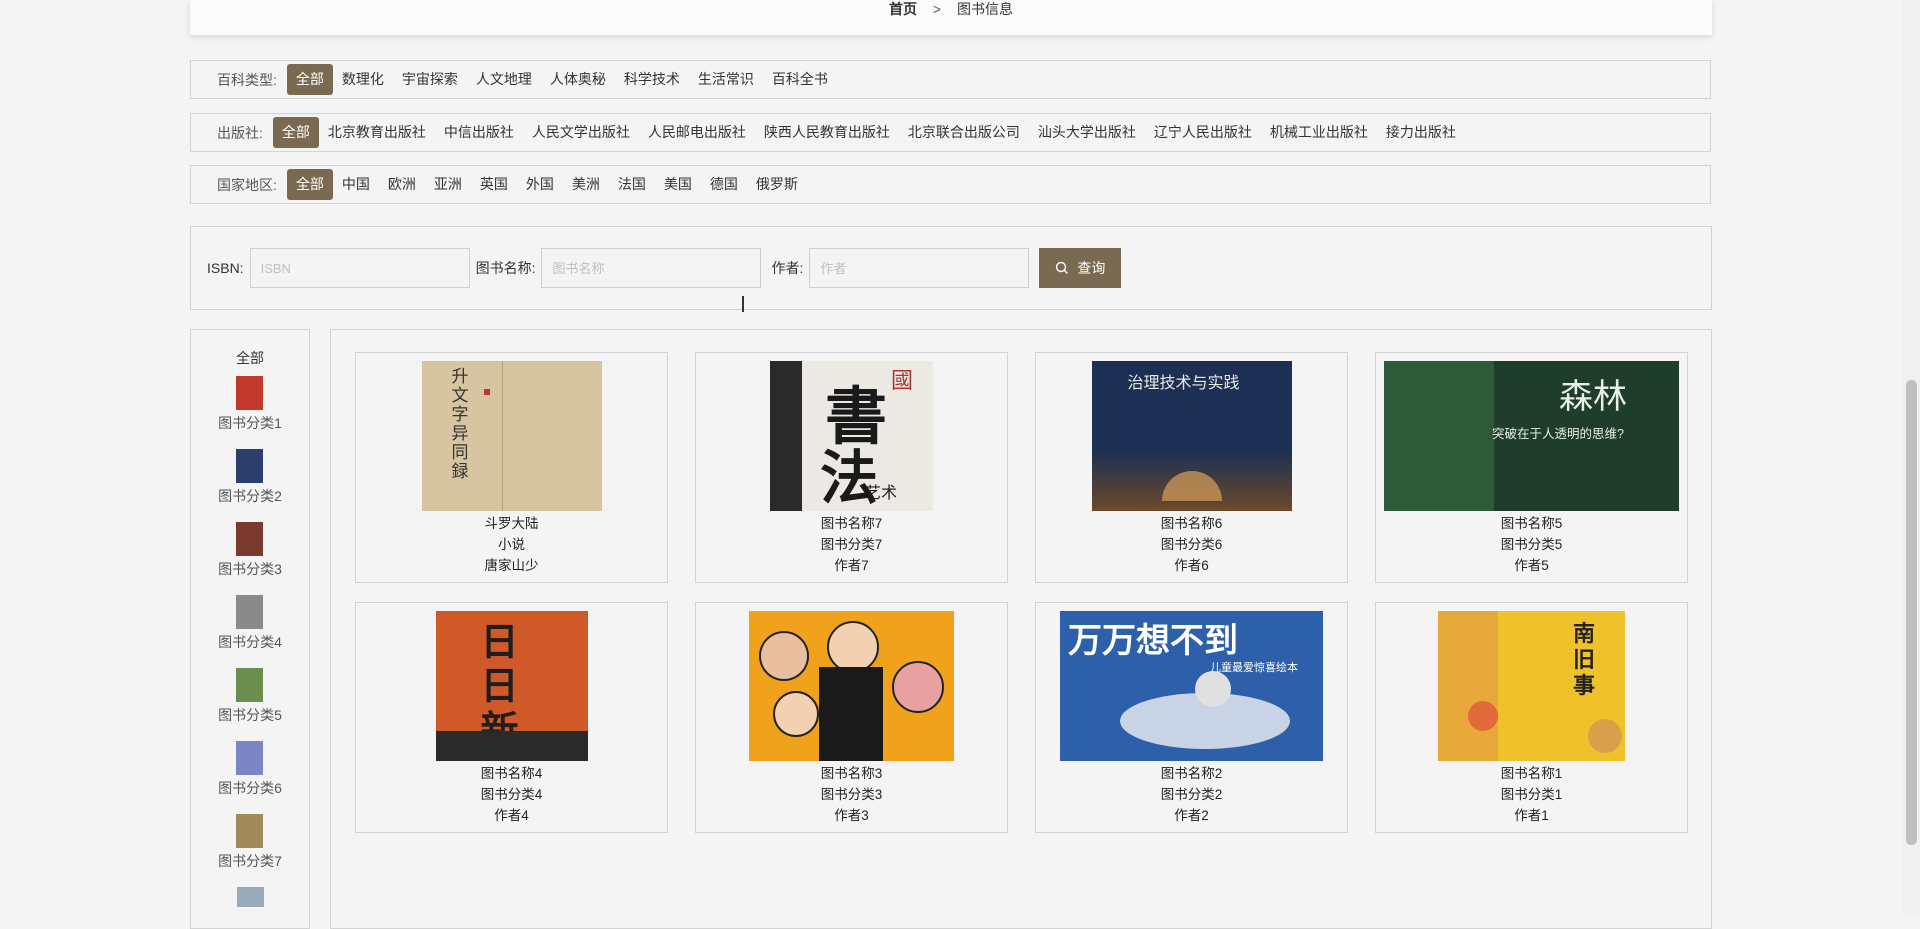 The image size is (1920, 929). Describe the element at coordinates (1421, 132) in the screenshot. I see `filter-chip: 接力出版社` at that location.